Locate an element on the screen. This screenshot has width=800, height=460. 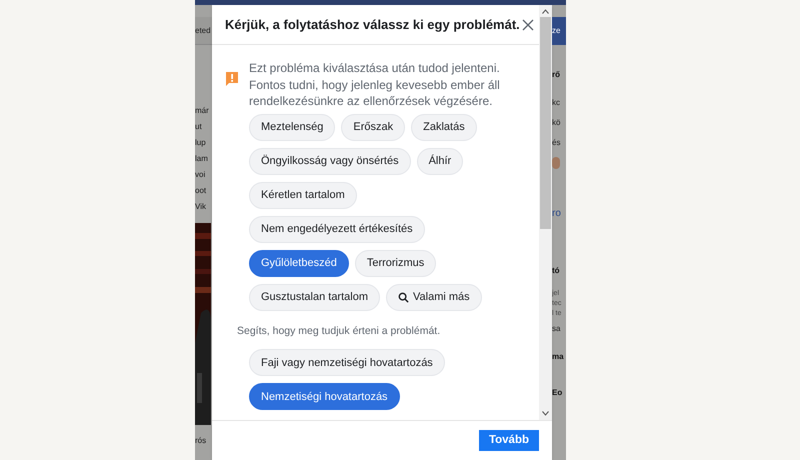
close-icon is located at coordinates (528, 24).